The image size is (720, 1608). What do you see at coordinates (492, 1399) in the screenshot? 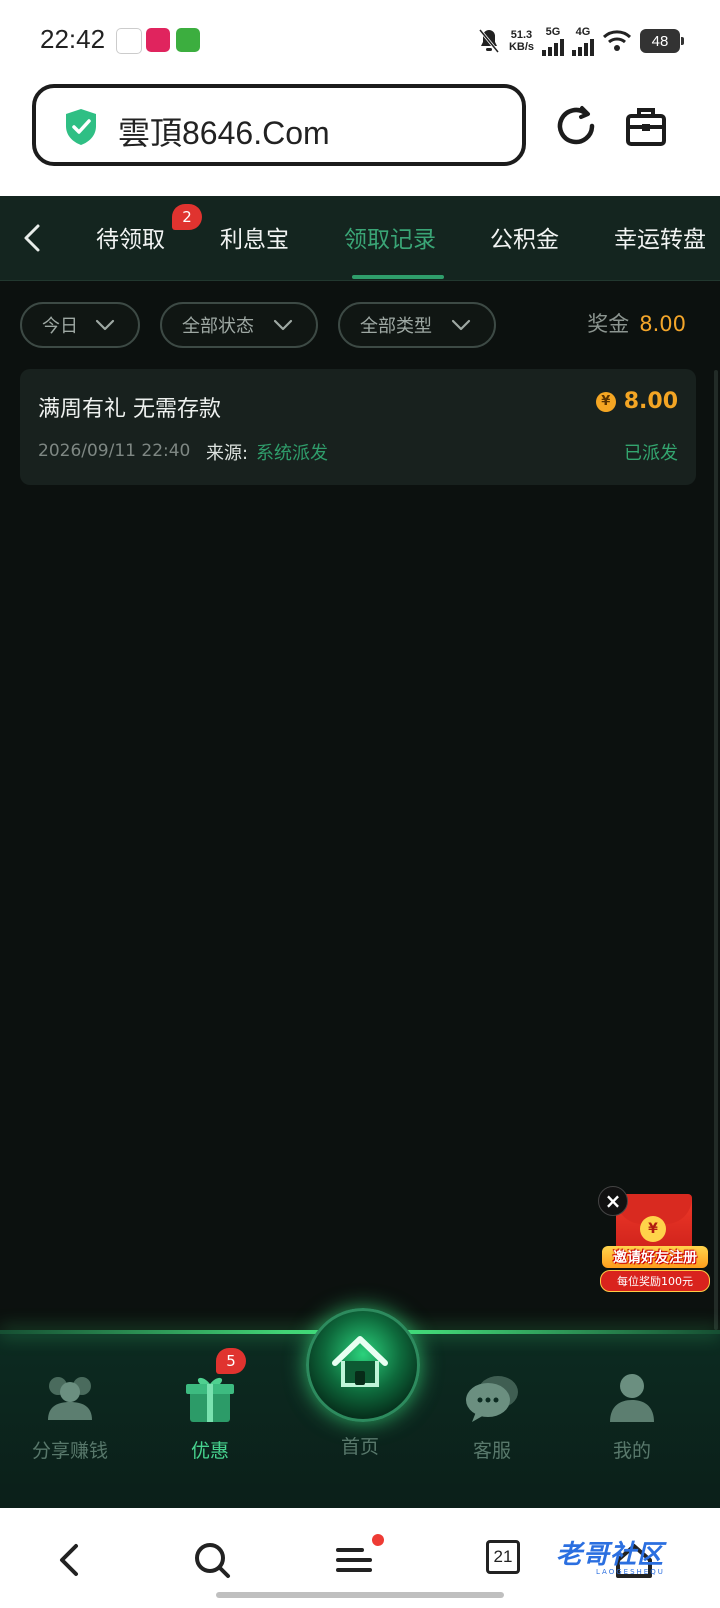
I see `chat-icon` at bounding box center [492, 1399].